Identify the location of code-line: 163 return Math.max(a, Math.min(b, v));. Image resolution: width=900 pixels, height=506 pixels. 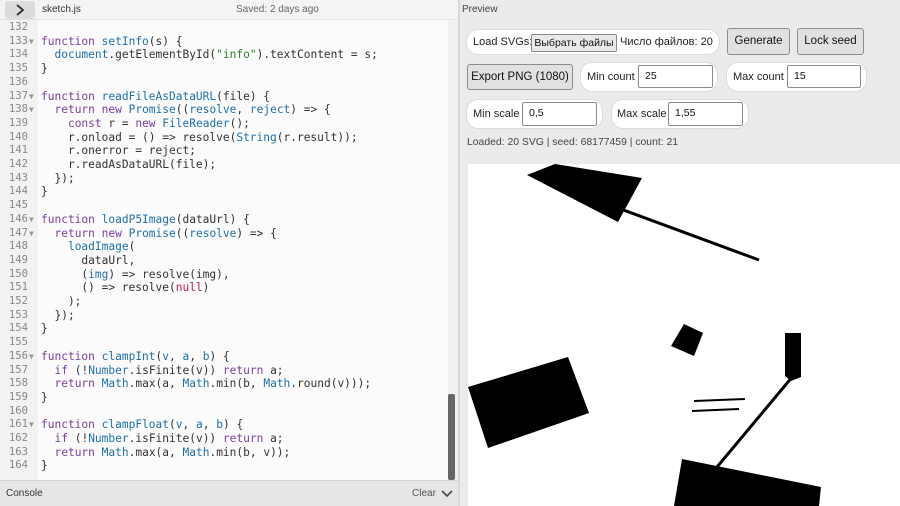
(224, 453).